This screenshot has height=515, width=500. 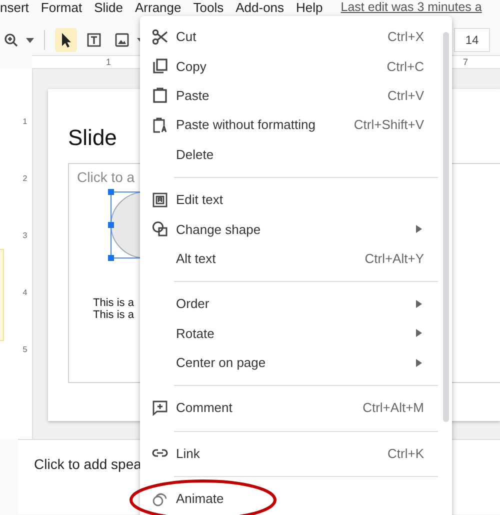 What do you see at coordinates (106, 177) in the screenshot?
I see `placeholder-text: Click to a` at bounding box center [106, 177].